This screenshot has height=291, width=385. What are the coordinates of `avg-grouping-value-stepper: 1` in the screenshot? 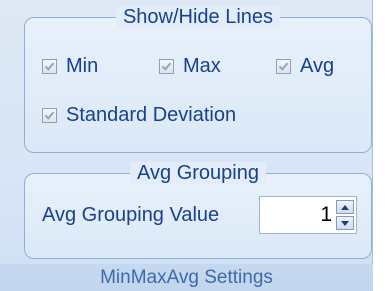 It's located at (308, 215).